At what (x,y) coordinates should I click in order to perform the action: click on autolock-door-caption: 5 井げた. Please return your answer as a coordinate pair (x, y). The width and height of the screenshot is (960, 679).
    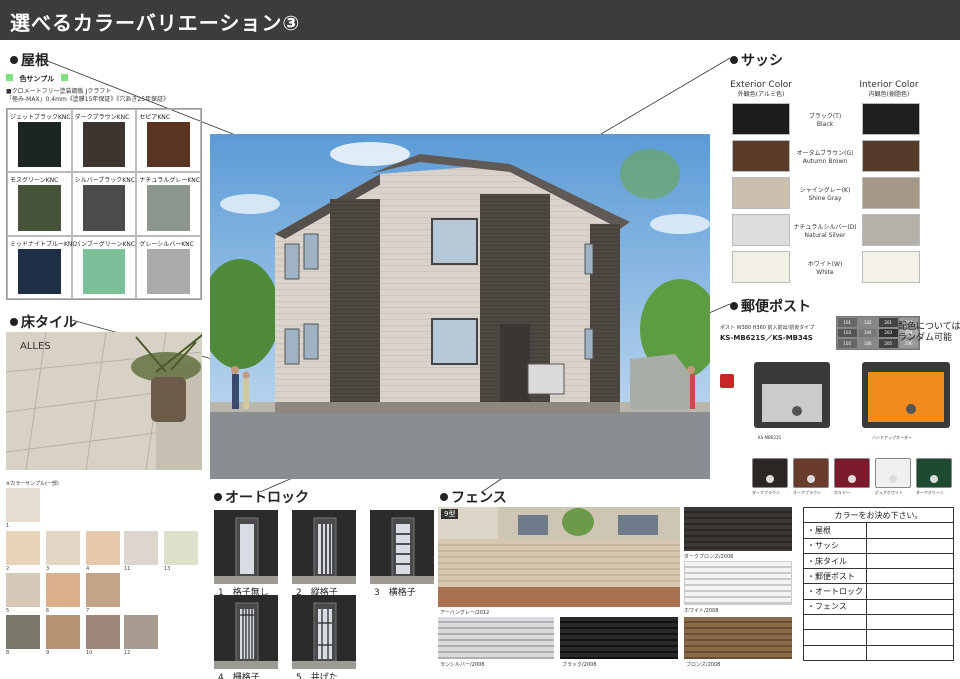
    Looking at the image, I should click on (317, 676).